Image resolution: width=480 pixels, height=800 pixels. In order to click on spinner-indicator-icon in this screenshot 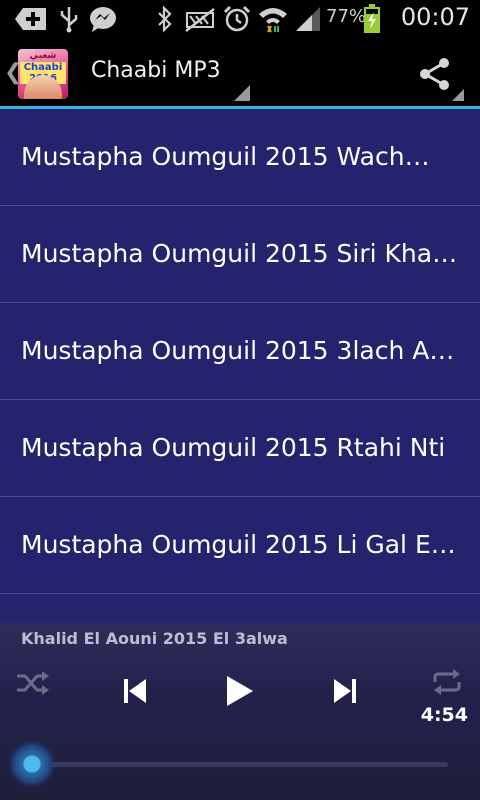, I will do `click(242, 95)`.